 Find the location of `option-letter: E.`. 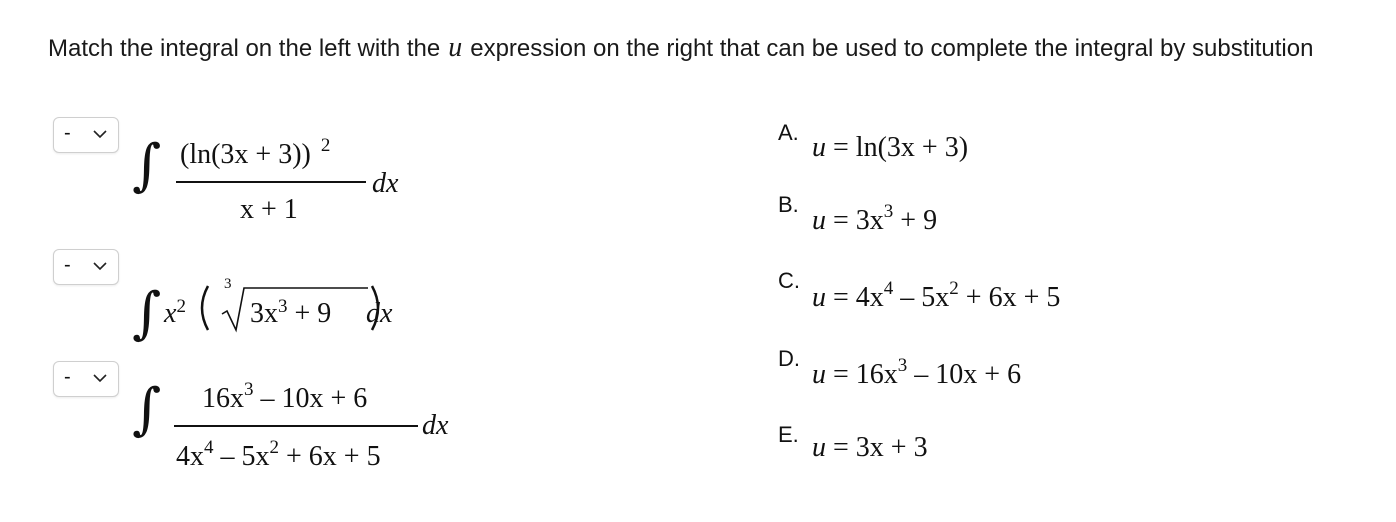

option-letter: E. is located at coordinates (788, 434).